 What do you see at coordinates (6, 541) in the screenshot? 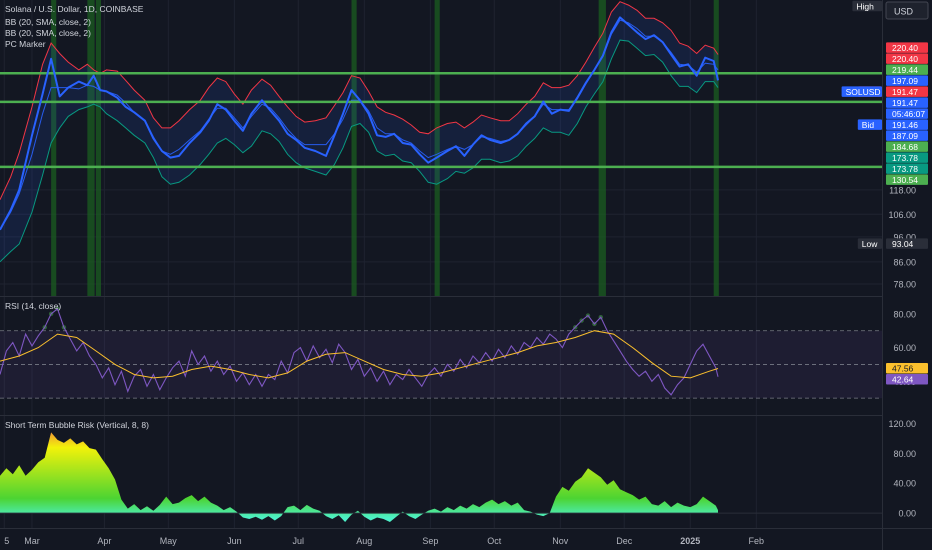
I see `time-tick-0: 5` at bounding box center [6, 541].